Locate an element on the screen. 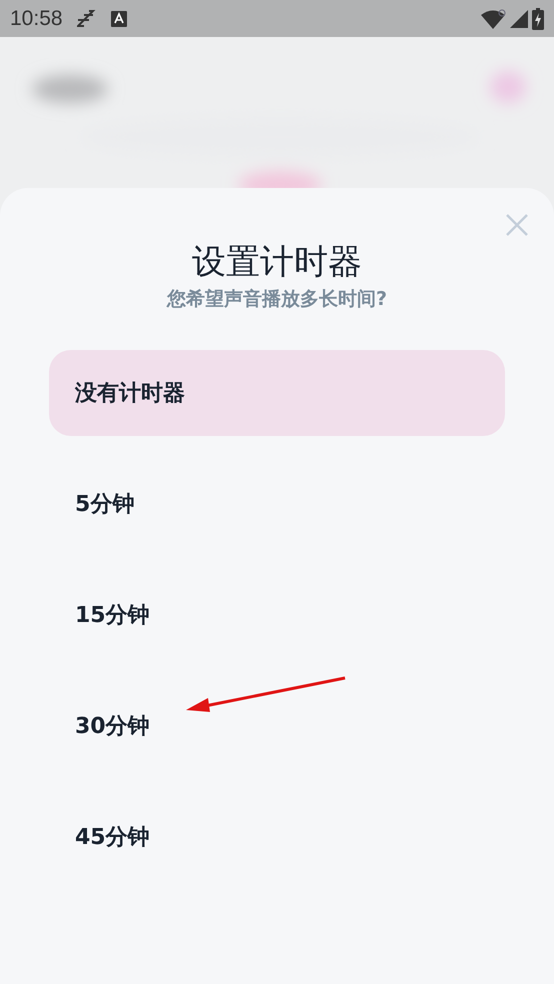  status-time: 10:58 is located at coordinates (36, 18).